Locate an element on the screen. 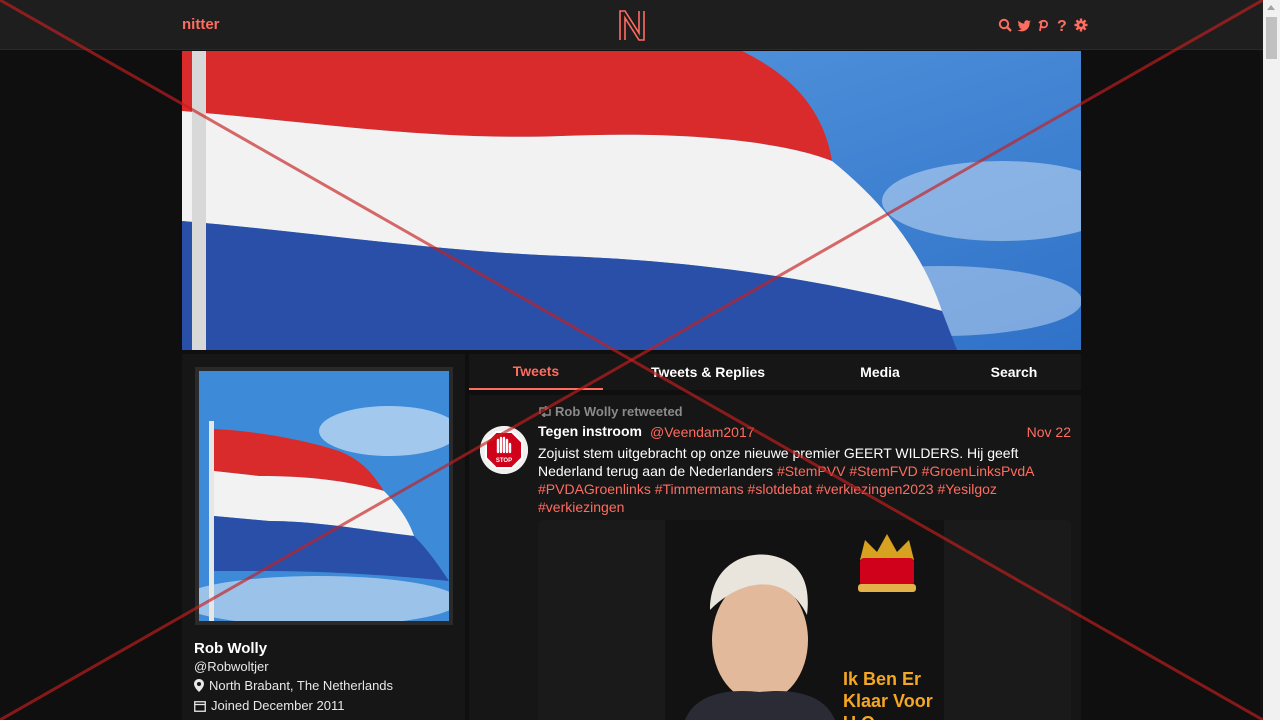 The width and height of the screenshot is (1280, 720). profile-joined: Joined December 2011 is located at coordinates (269, 705).